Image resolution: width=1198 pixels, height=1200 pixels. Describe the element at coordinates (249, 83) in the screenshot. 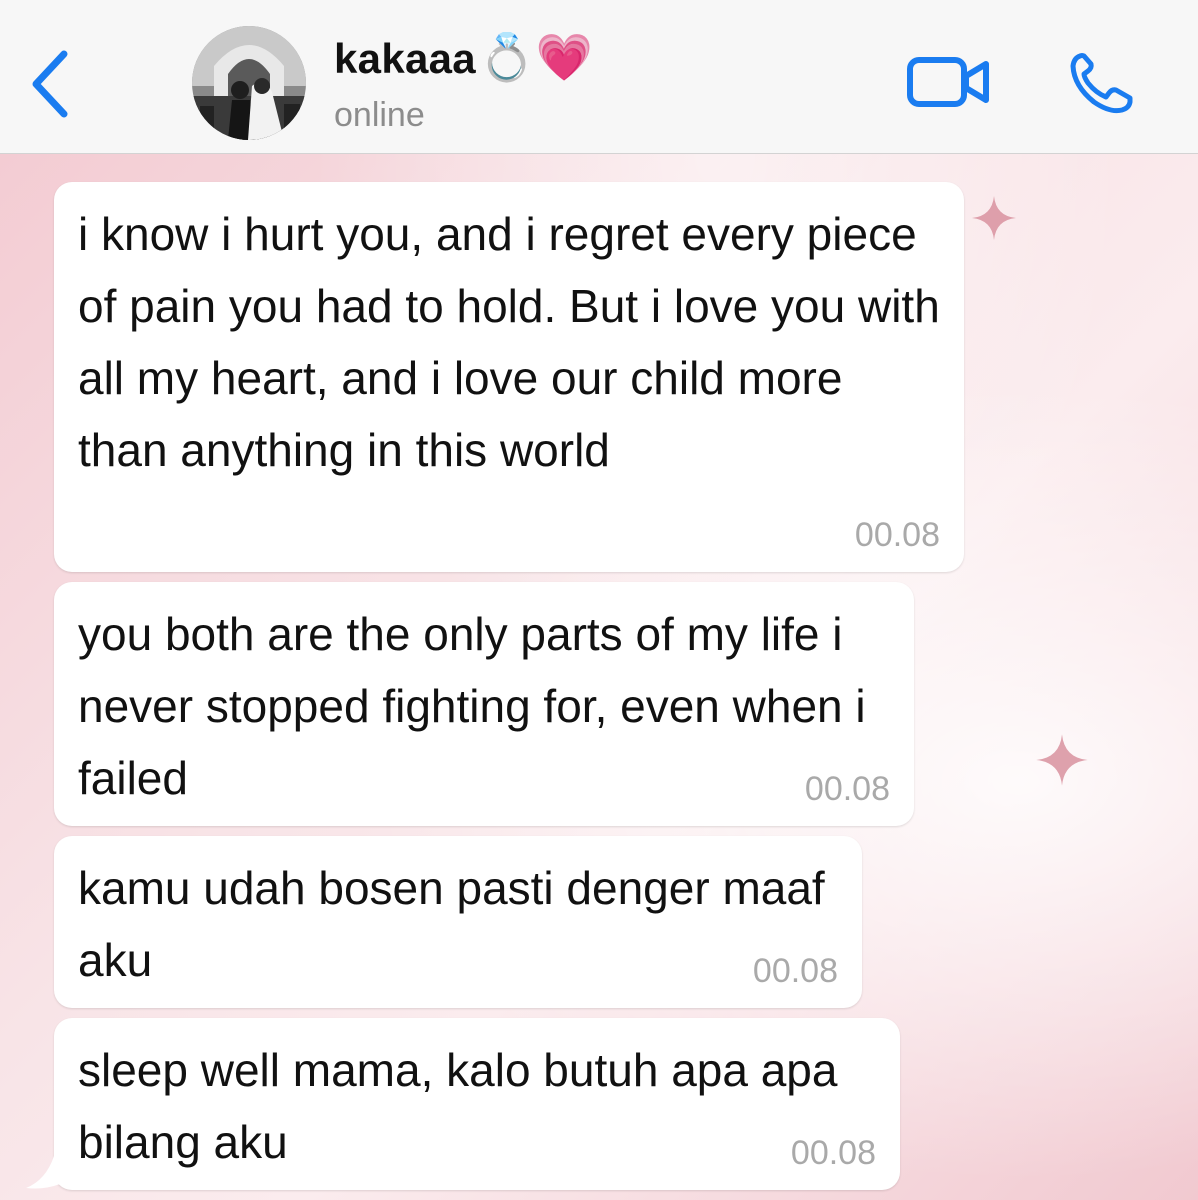

I see `avatar` at that location.